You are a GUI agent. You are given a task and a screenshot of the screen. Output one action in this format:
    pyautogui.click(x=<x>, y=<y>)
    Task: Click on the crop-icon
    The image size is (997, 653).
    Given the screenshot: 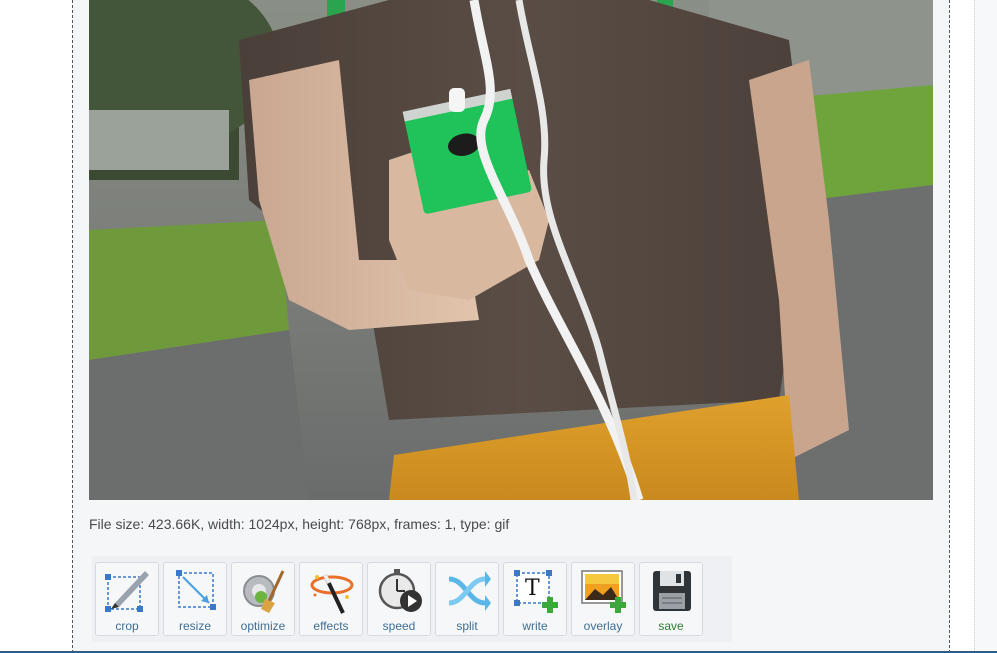 What is the action you would take?
    pyautogui.click(x=128, y=591)
    